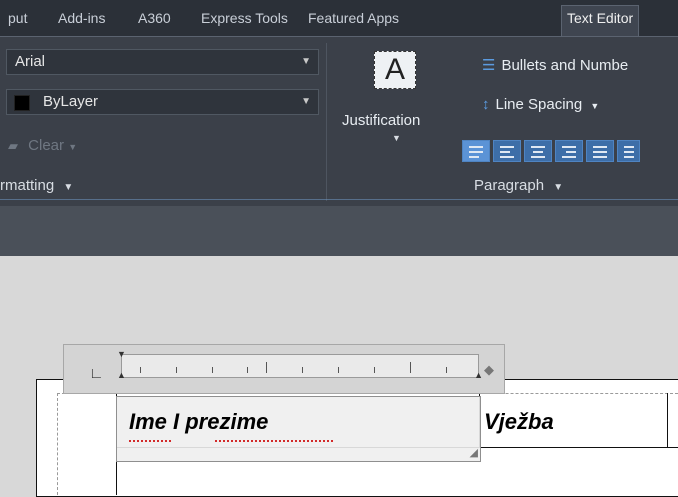 This screenshot has width=678, height=497. I want to click on line-spacing-label: Line Spacing, so click(539, 104).